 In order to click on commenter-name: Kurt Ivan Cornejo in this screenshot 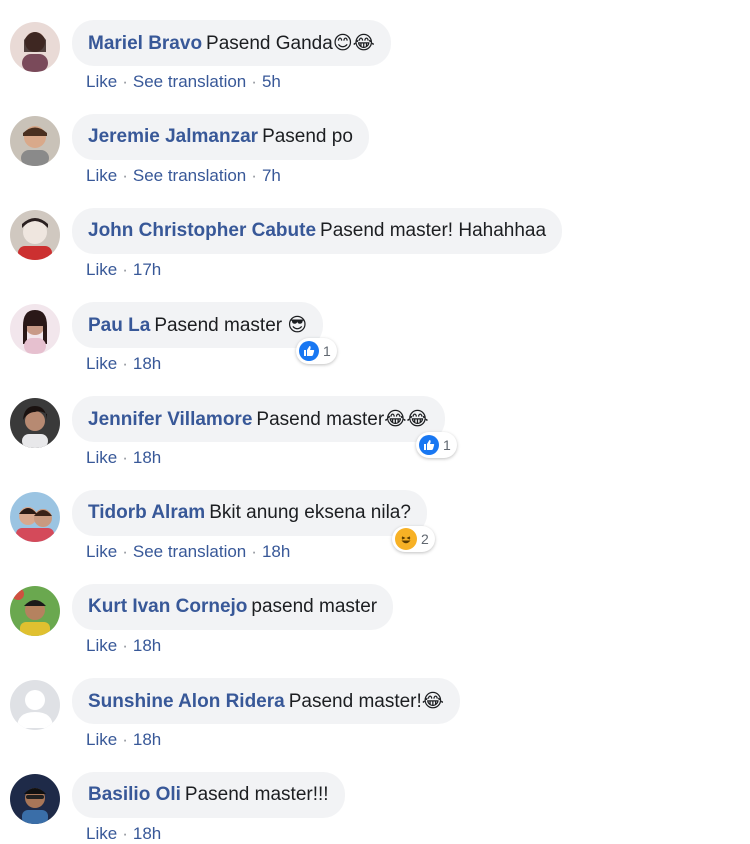, I will do `click(167, 606)`.